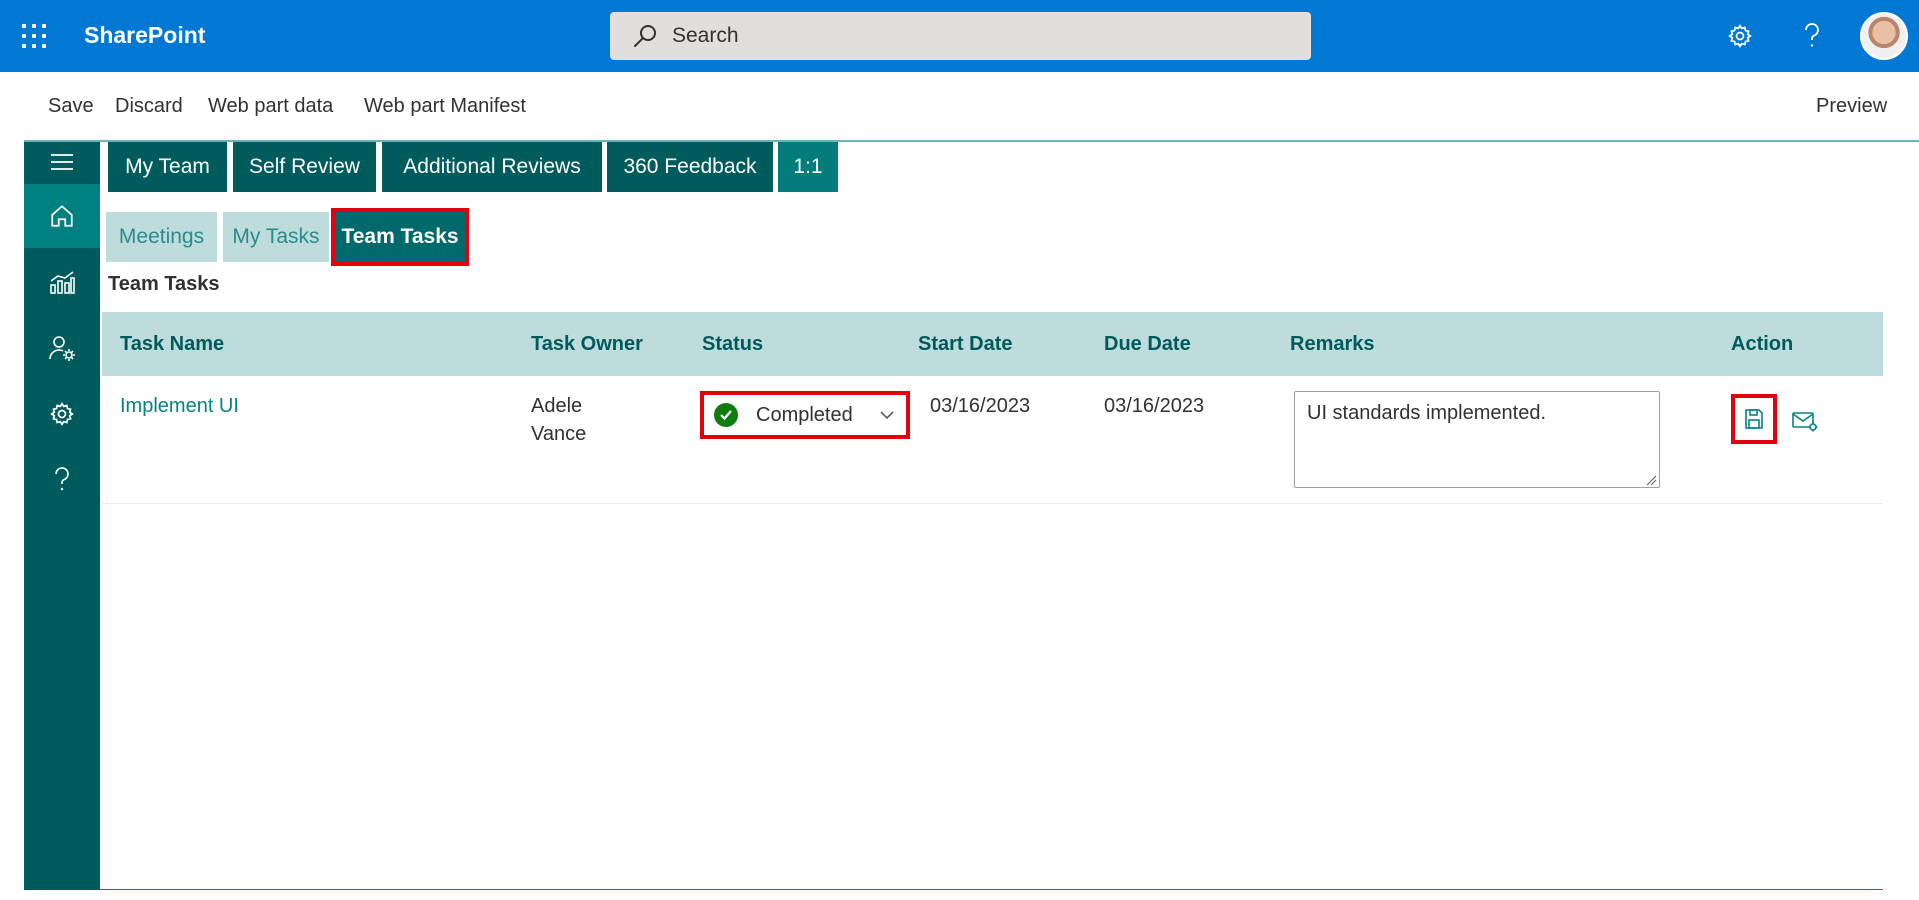  Describe the element at coordinates (62, 414) in the screenshot. I see `settings-icon` at that location.